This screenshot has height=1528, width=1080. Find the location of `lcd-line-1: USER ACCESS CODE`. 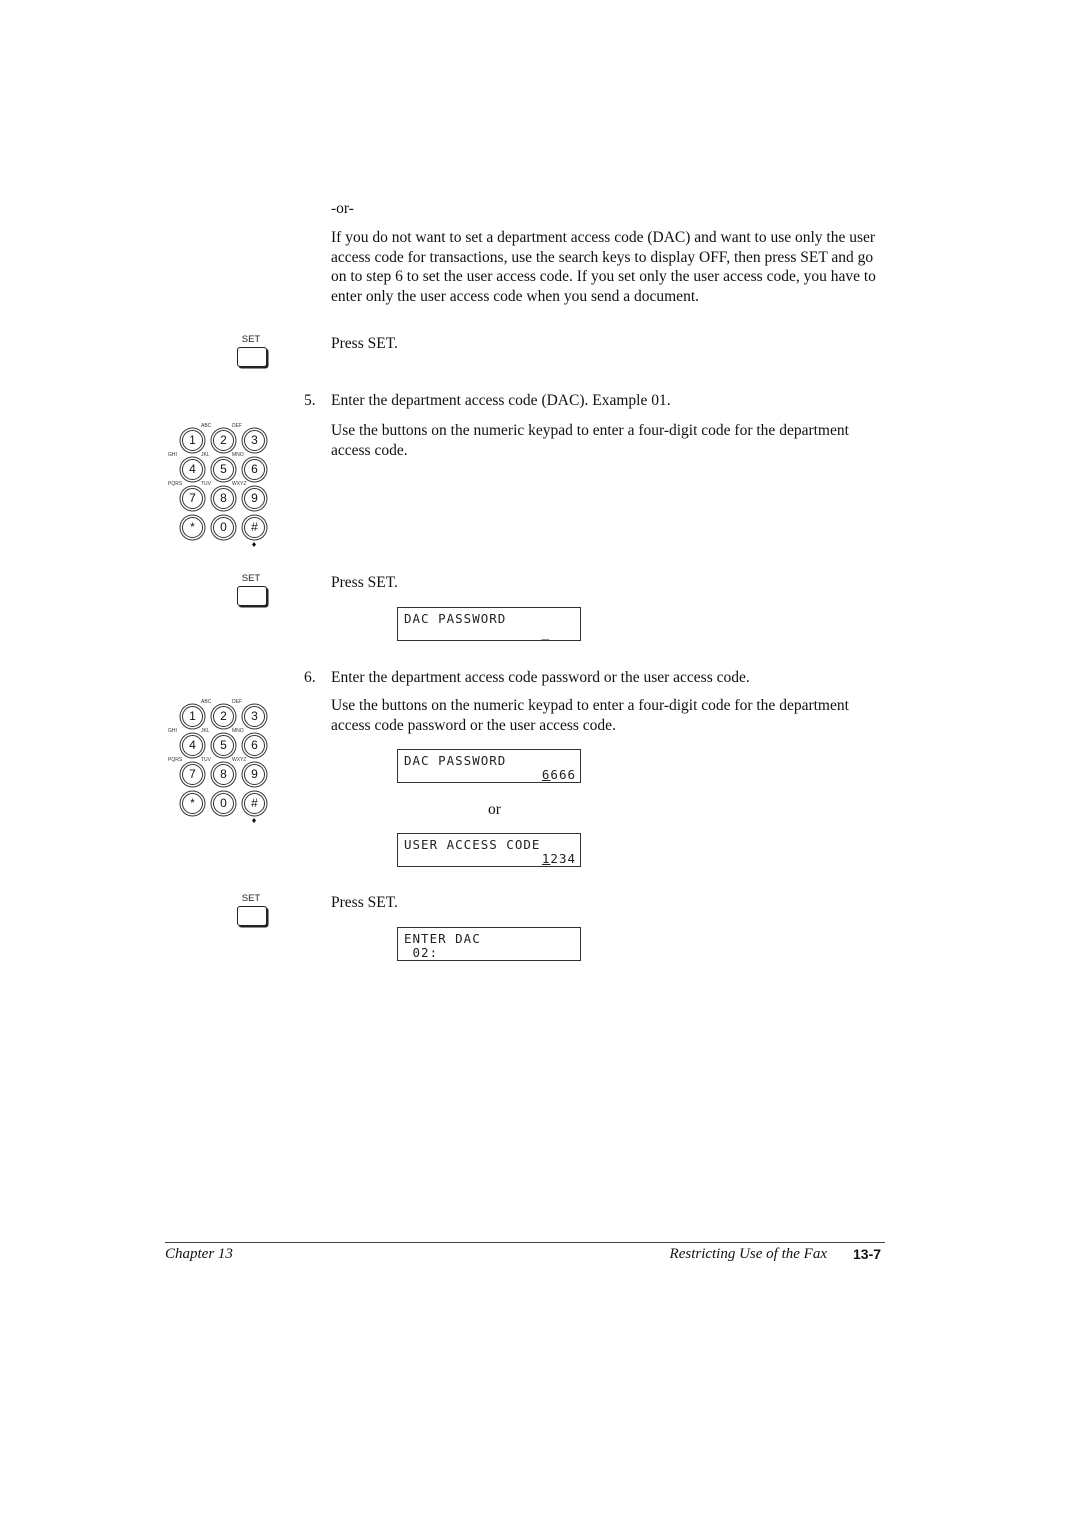

lcd-line-1: USER ACCESS CODE is located at coordinates (472, 844).